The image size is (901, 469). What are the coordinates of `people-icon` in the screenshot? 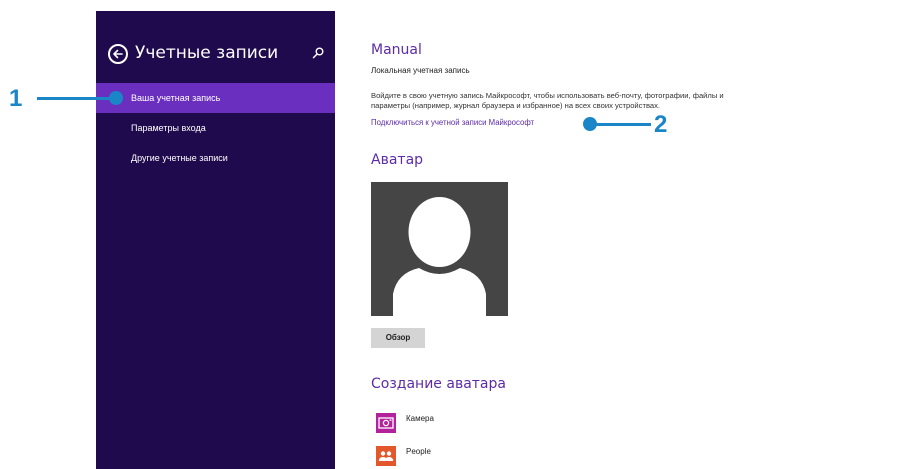 It's located at (386, 456).